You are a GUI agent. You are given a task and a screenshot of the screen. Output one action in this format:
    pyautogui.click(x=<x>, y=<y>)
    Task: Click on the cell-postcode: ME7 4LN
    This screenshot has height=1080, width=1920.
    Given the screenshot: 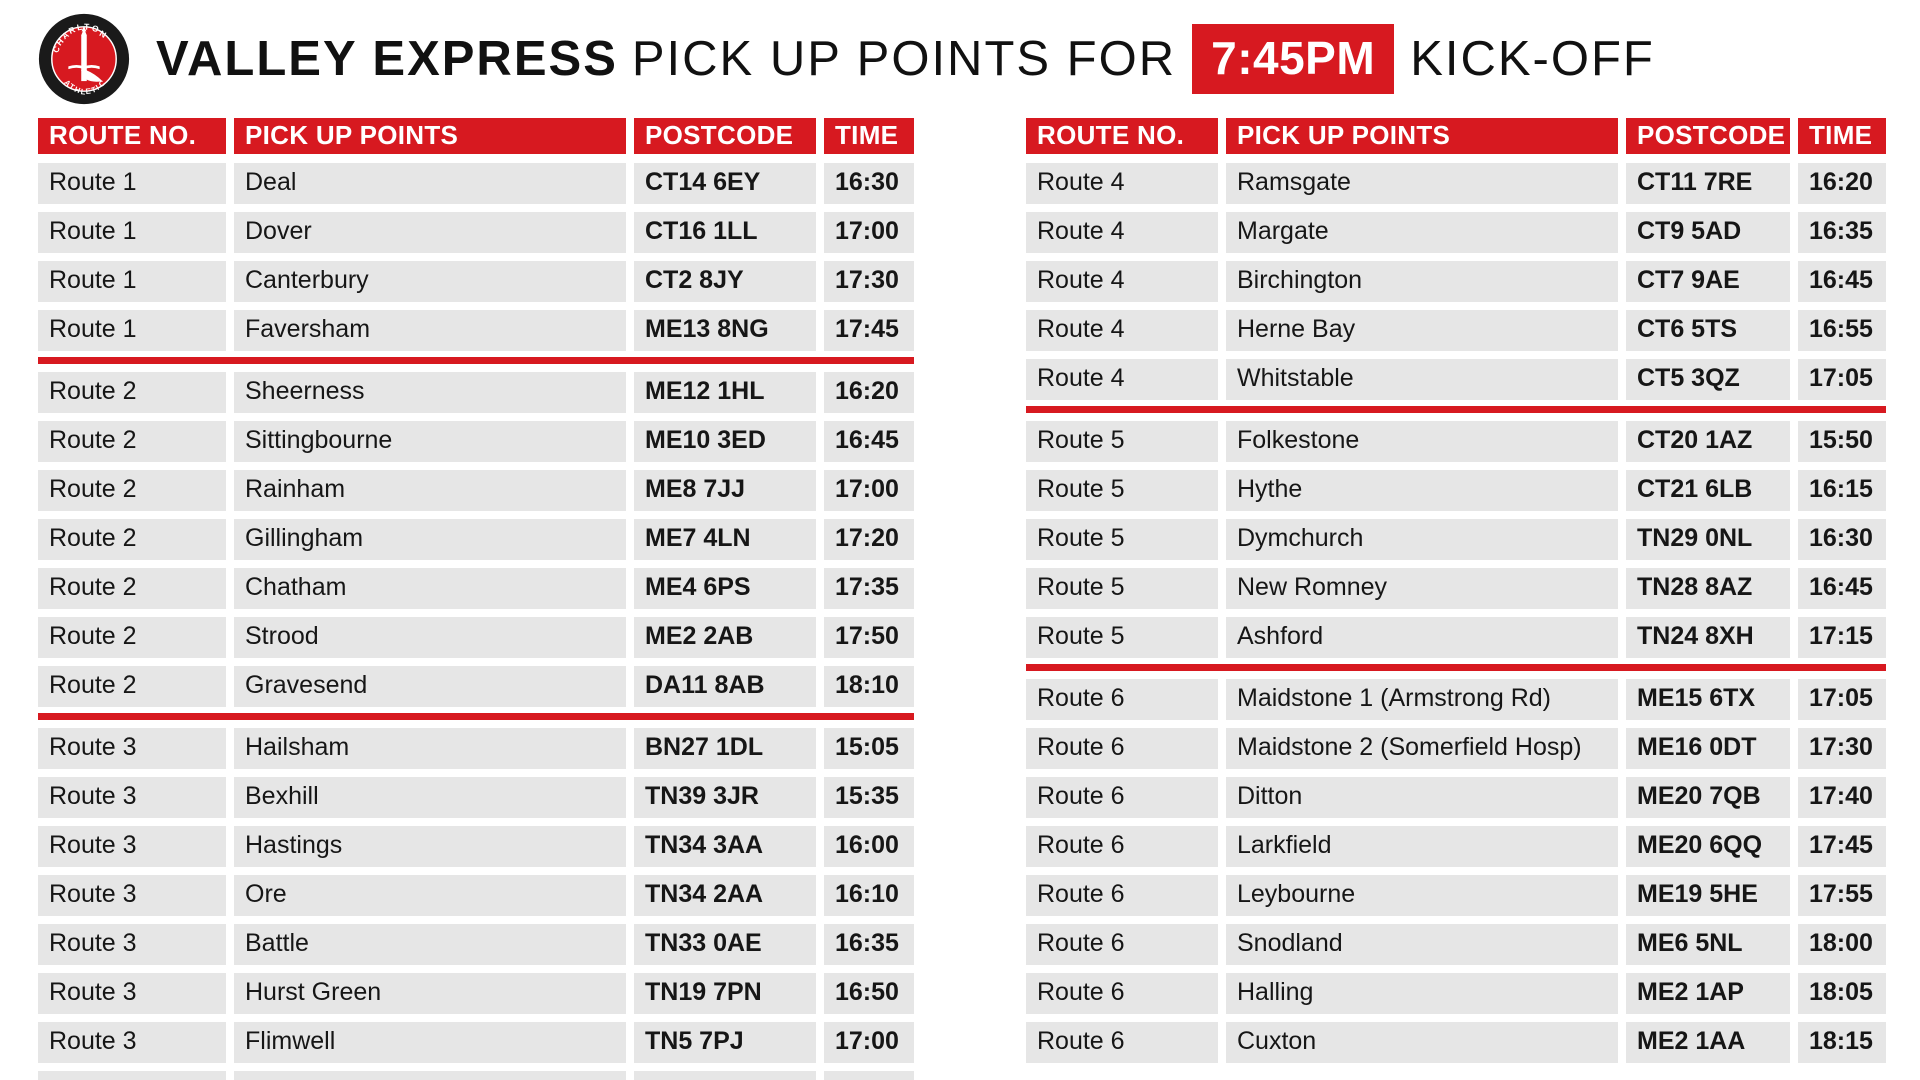 What is the action you would take?
    pyautogui.click(x=725, y=539)
    